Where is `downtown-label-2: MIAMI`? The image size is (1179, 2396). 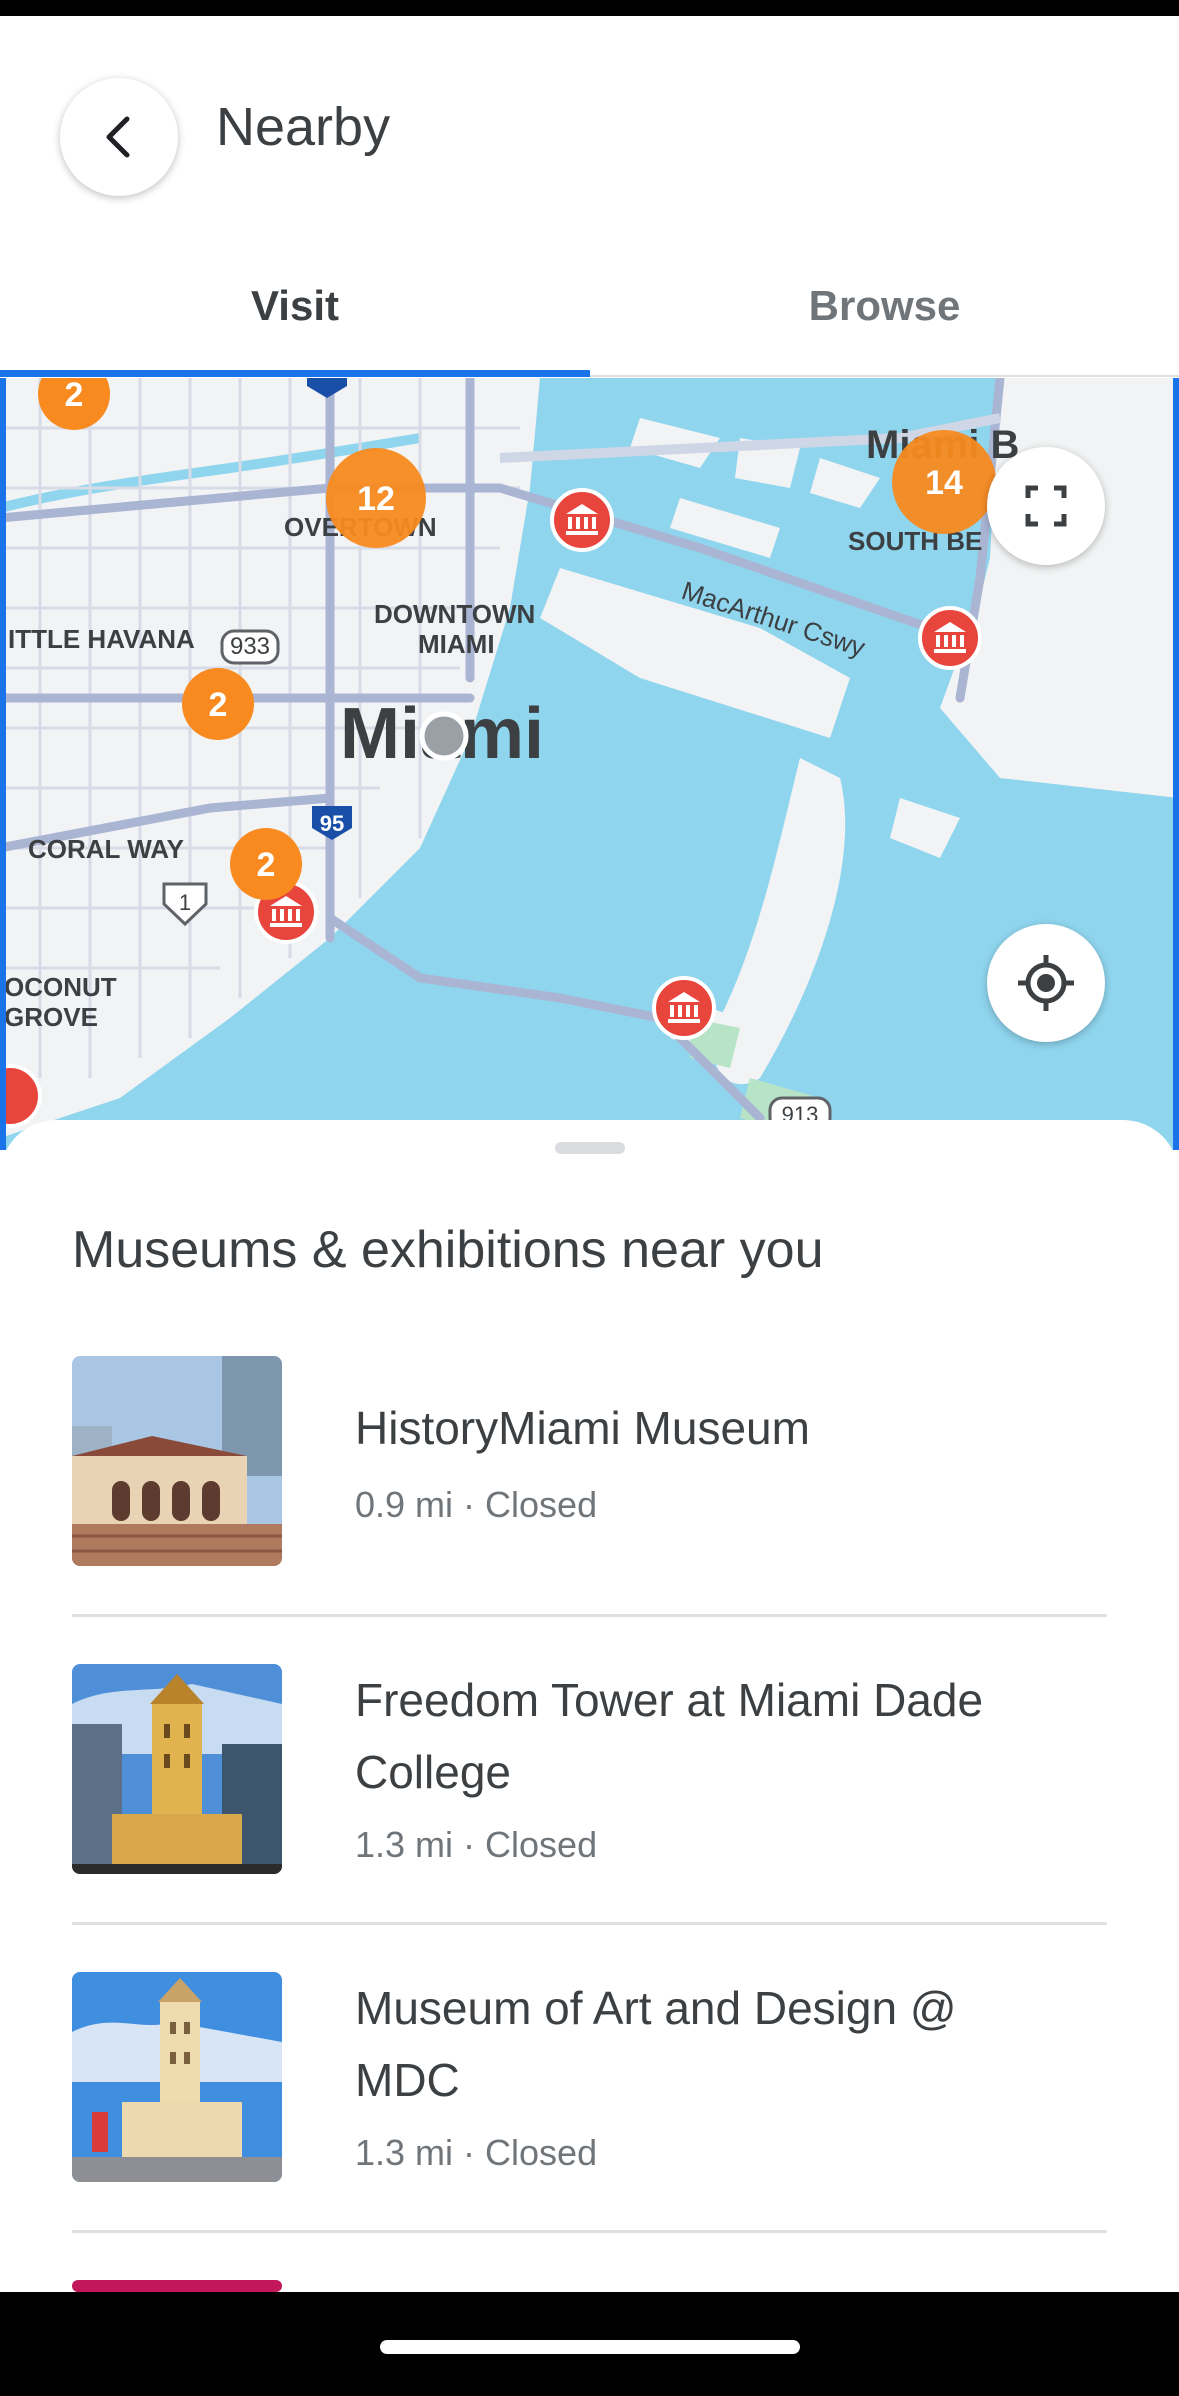 downtown-label-2: MIAMI is located at coordinates (456, 644).